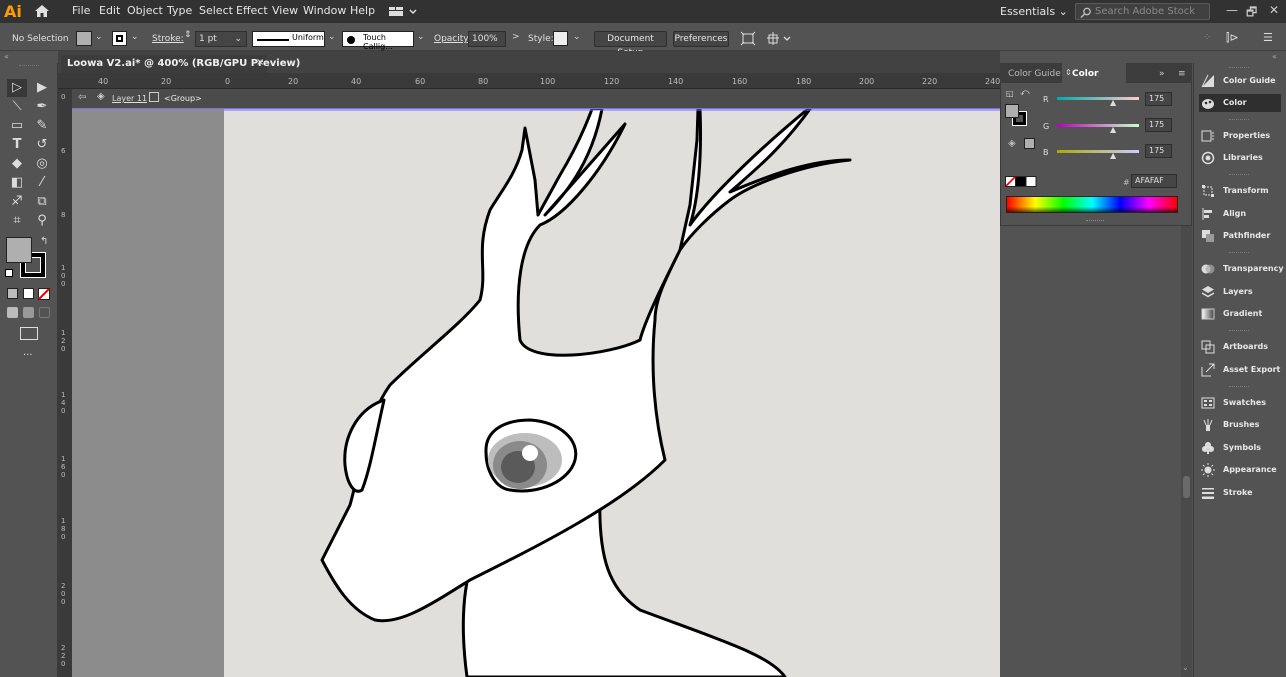  I want to click on draw-normal-icon, so click(12, 312).